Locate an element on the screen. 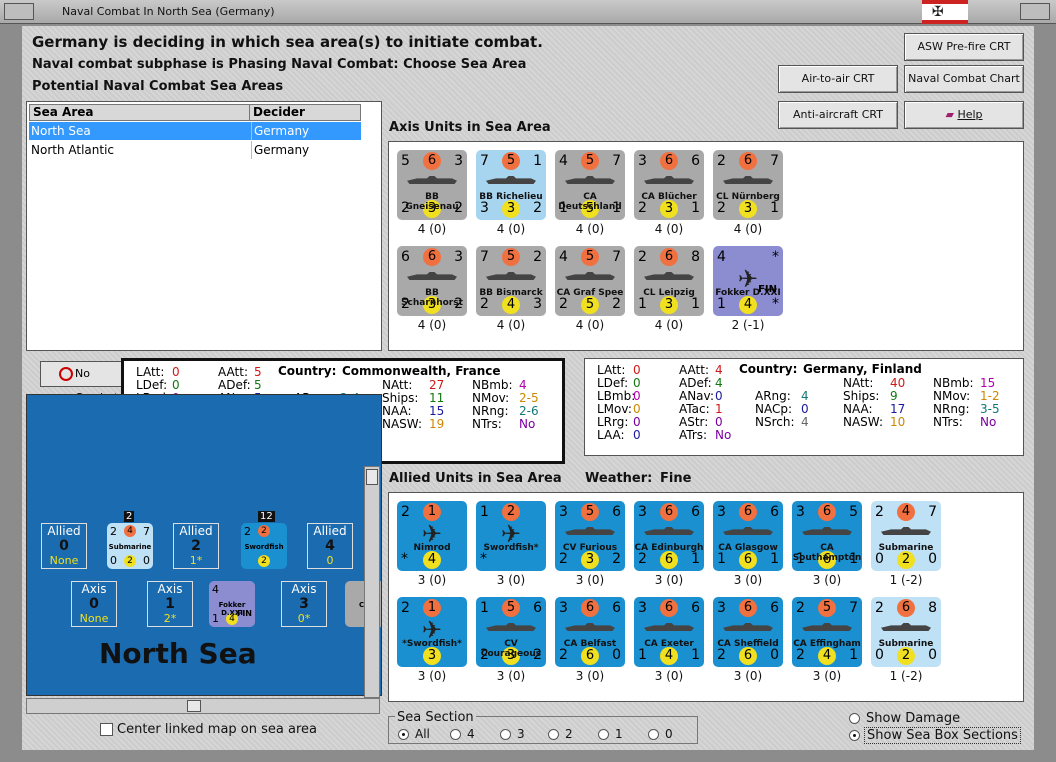 The image size is (1056, 762). map-horizontal-scrollbar is located at coordinates (203, 706).